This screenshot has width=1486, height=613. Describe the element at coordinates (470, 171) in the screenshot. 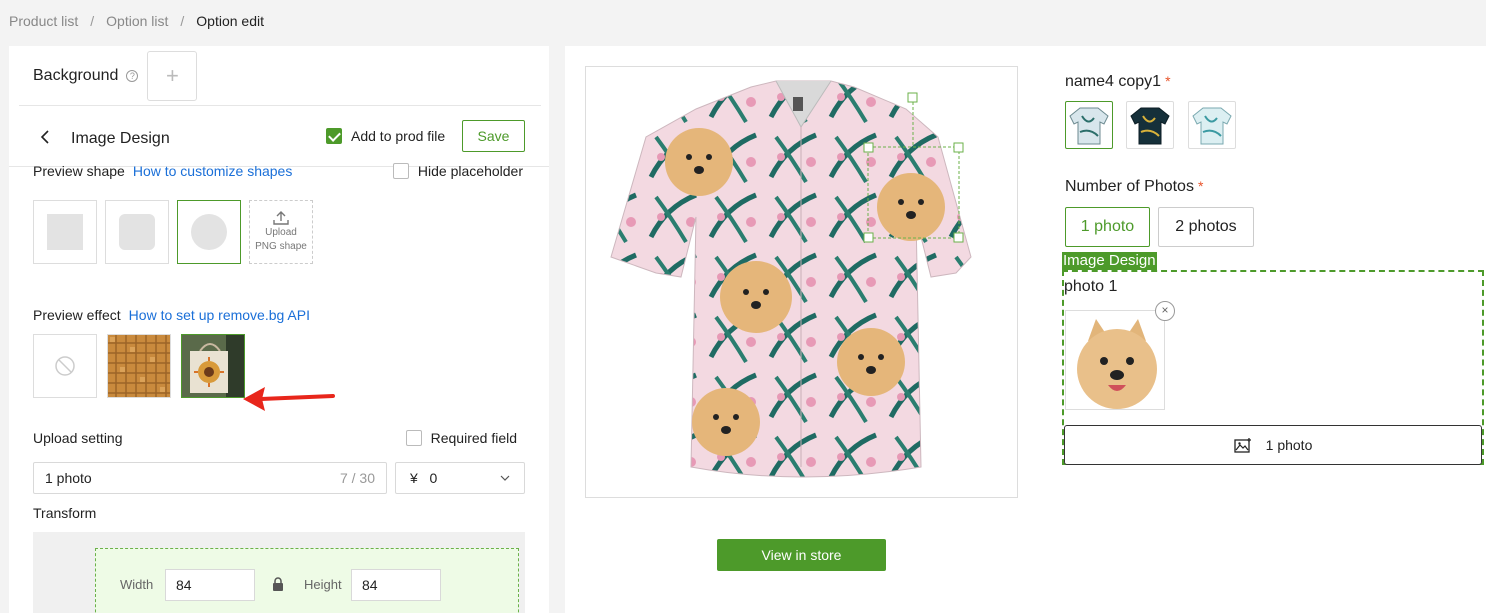

I see `hide-placeholder-label: Hide placeholder` at that location.